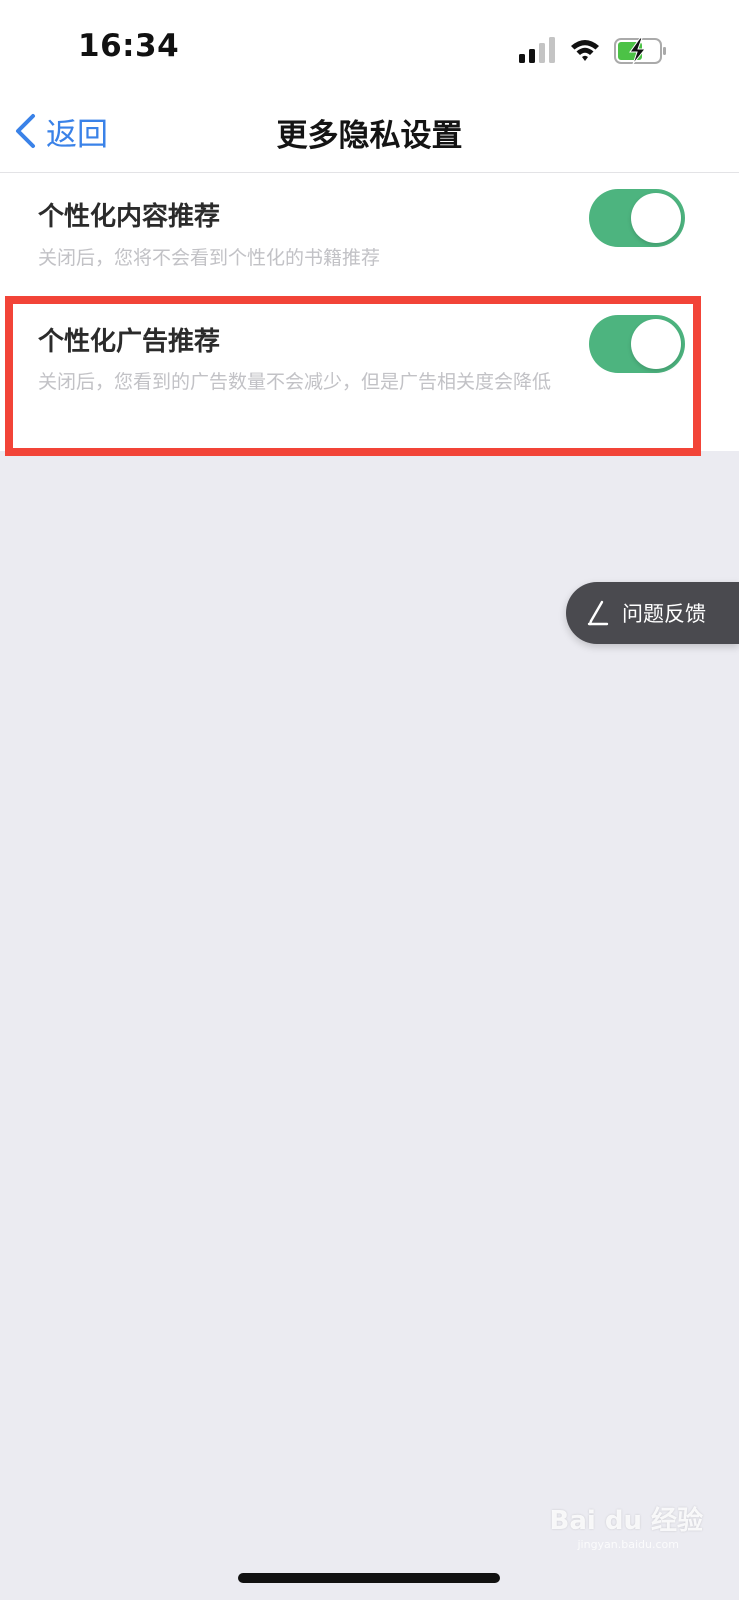 This screenshot has width=739, height=1600. Describe the element at coordinates (626, 1521) in the screenshot. I see `watermark-logo: Bai du 经验` at that location.